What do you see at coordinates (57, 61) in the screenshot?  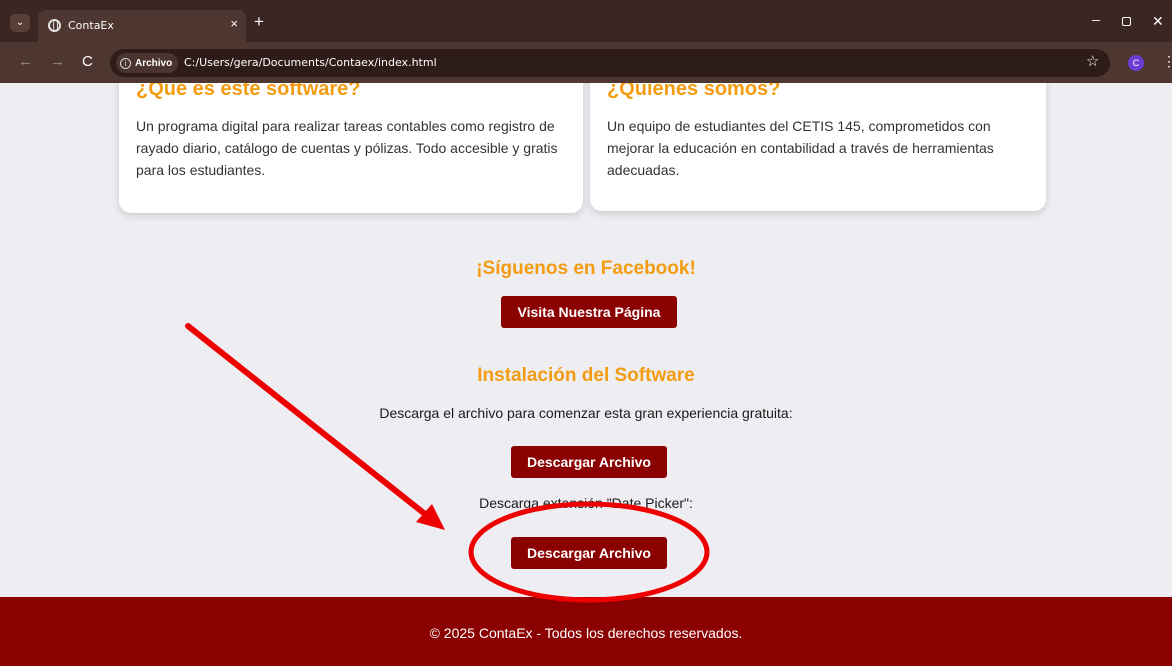 I see `forward-icon: →` at bounding box center [57, 61].